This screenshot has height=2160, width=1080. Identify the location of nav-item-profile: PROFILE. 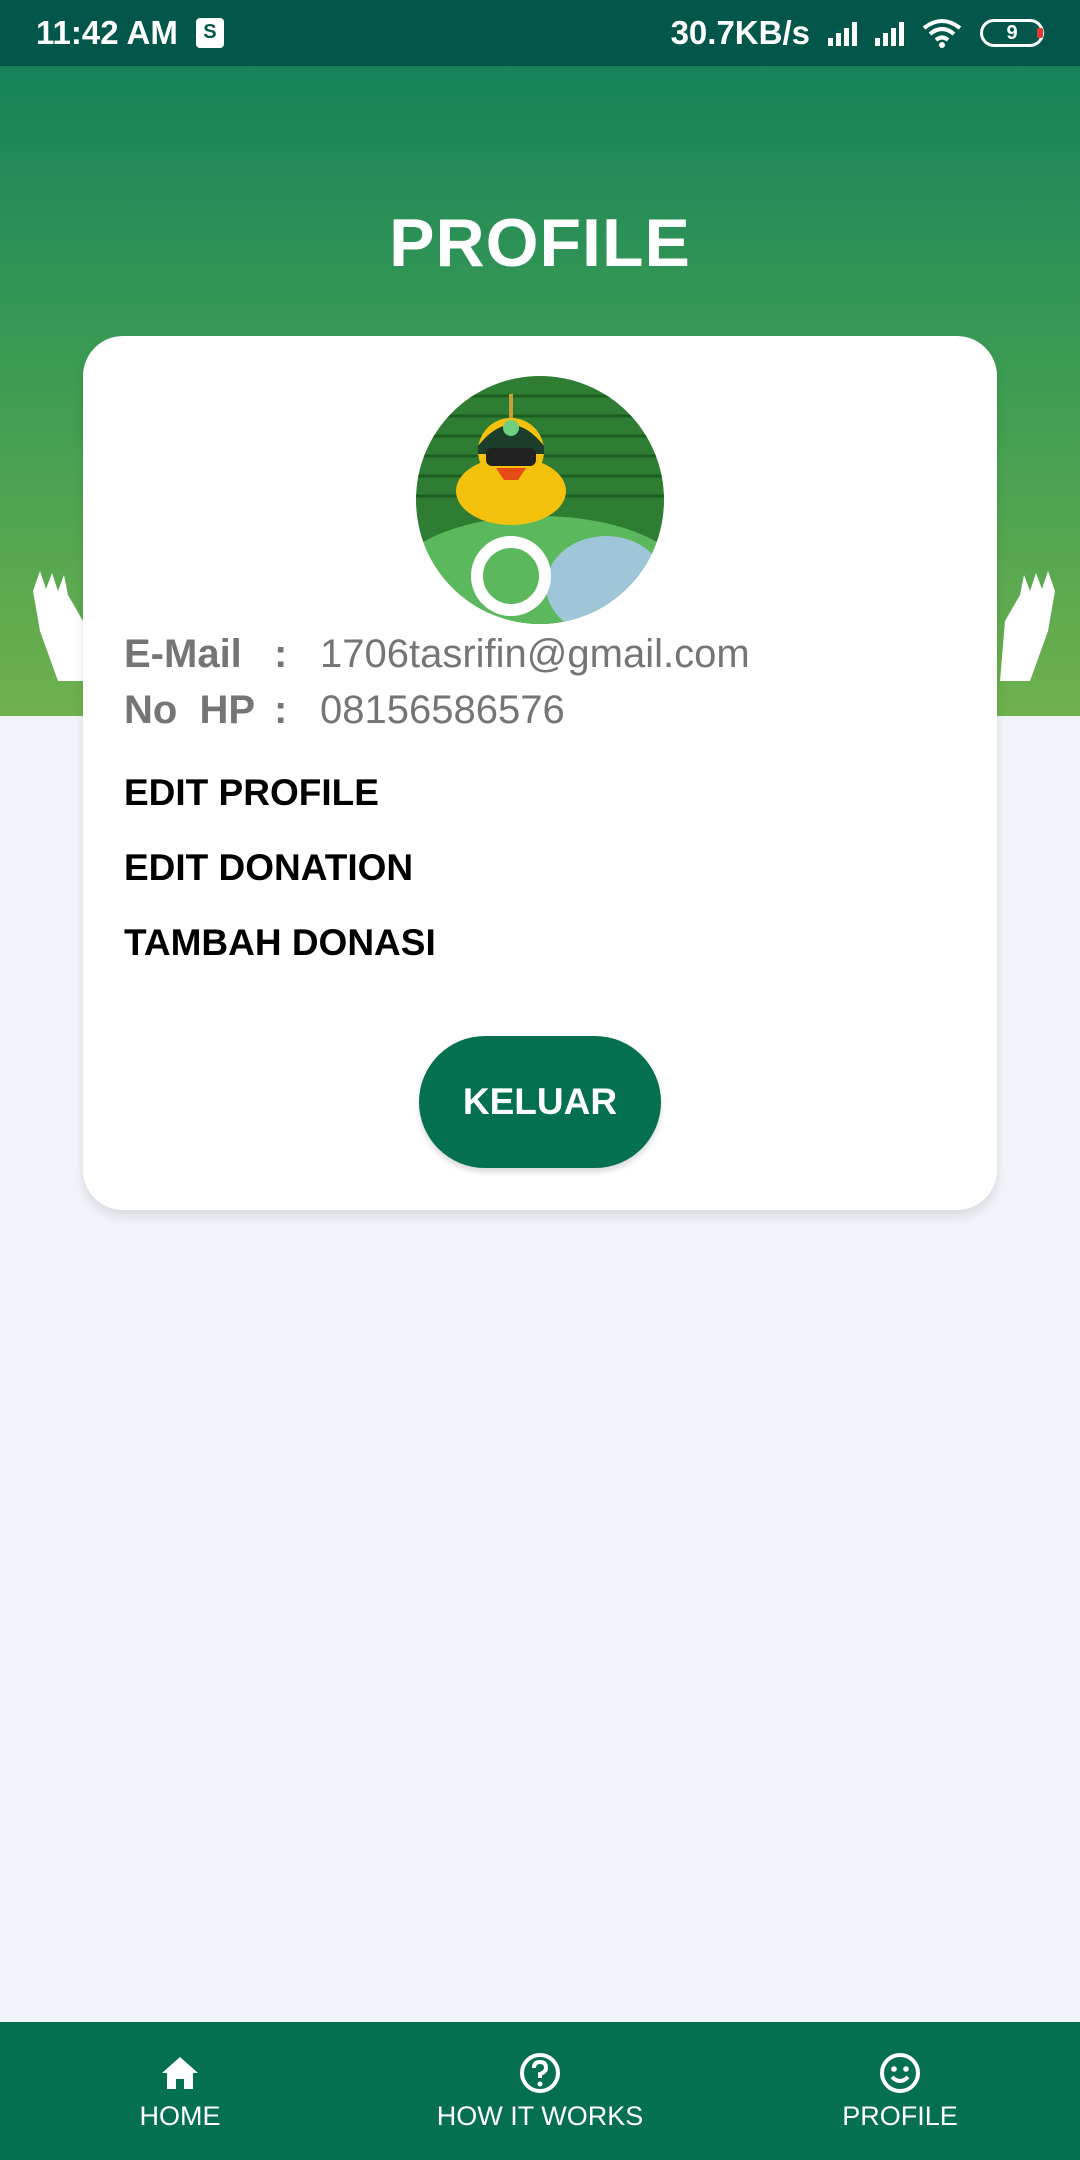
(900, 2091).